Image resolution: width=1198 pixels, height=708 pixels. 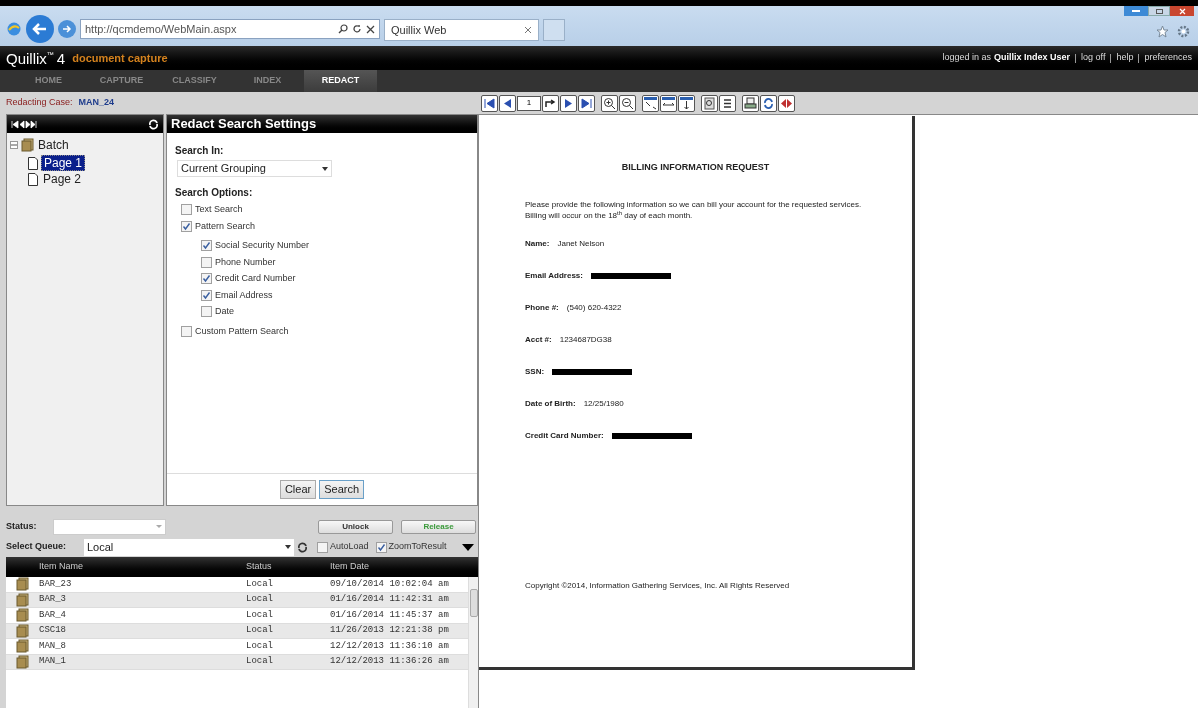 What do you see at coordinates (1125, 58) in the screenshot?
I see `header-link: help` at bounding box center [1125, 58].